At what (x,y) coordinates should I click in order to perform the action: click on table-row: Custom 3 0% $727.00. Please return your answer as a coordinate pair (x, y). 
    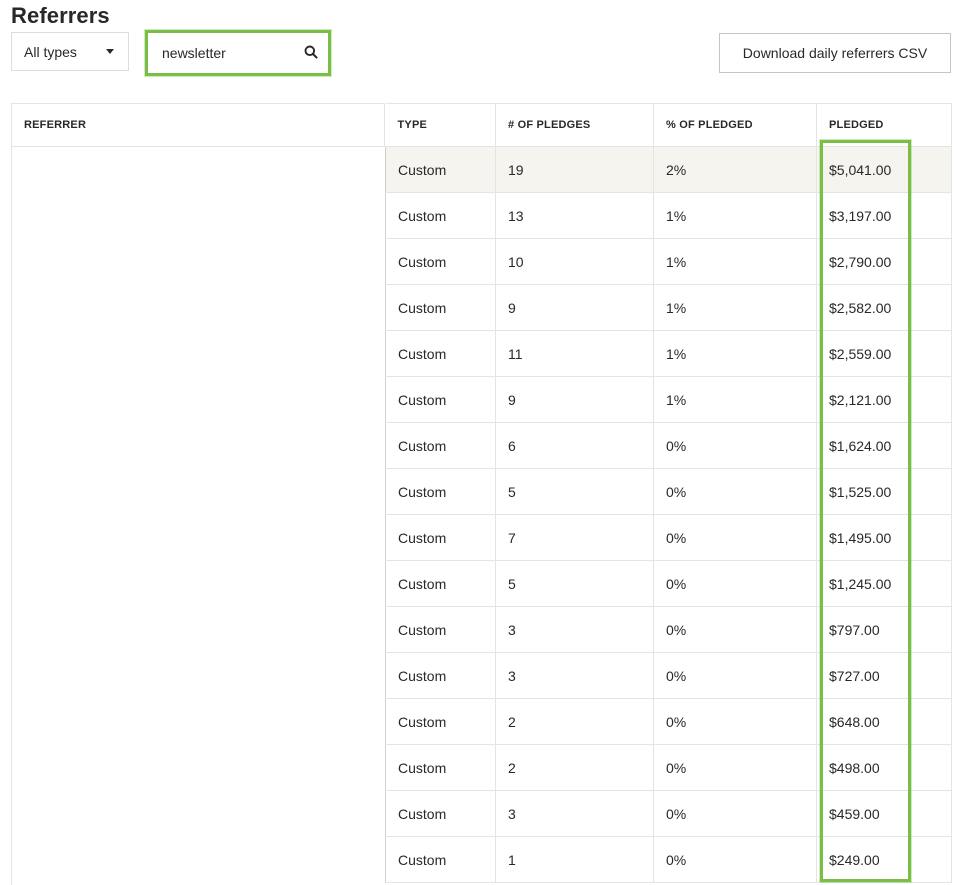
    Looking at the image, I should click on (668, 675).